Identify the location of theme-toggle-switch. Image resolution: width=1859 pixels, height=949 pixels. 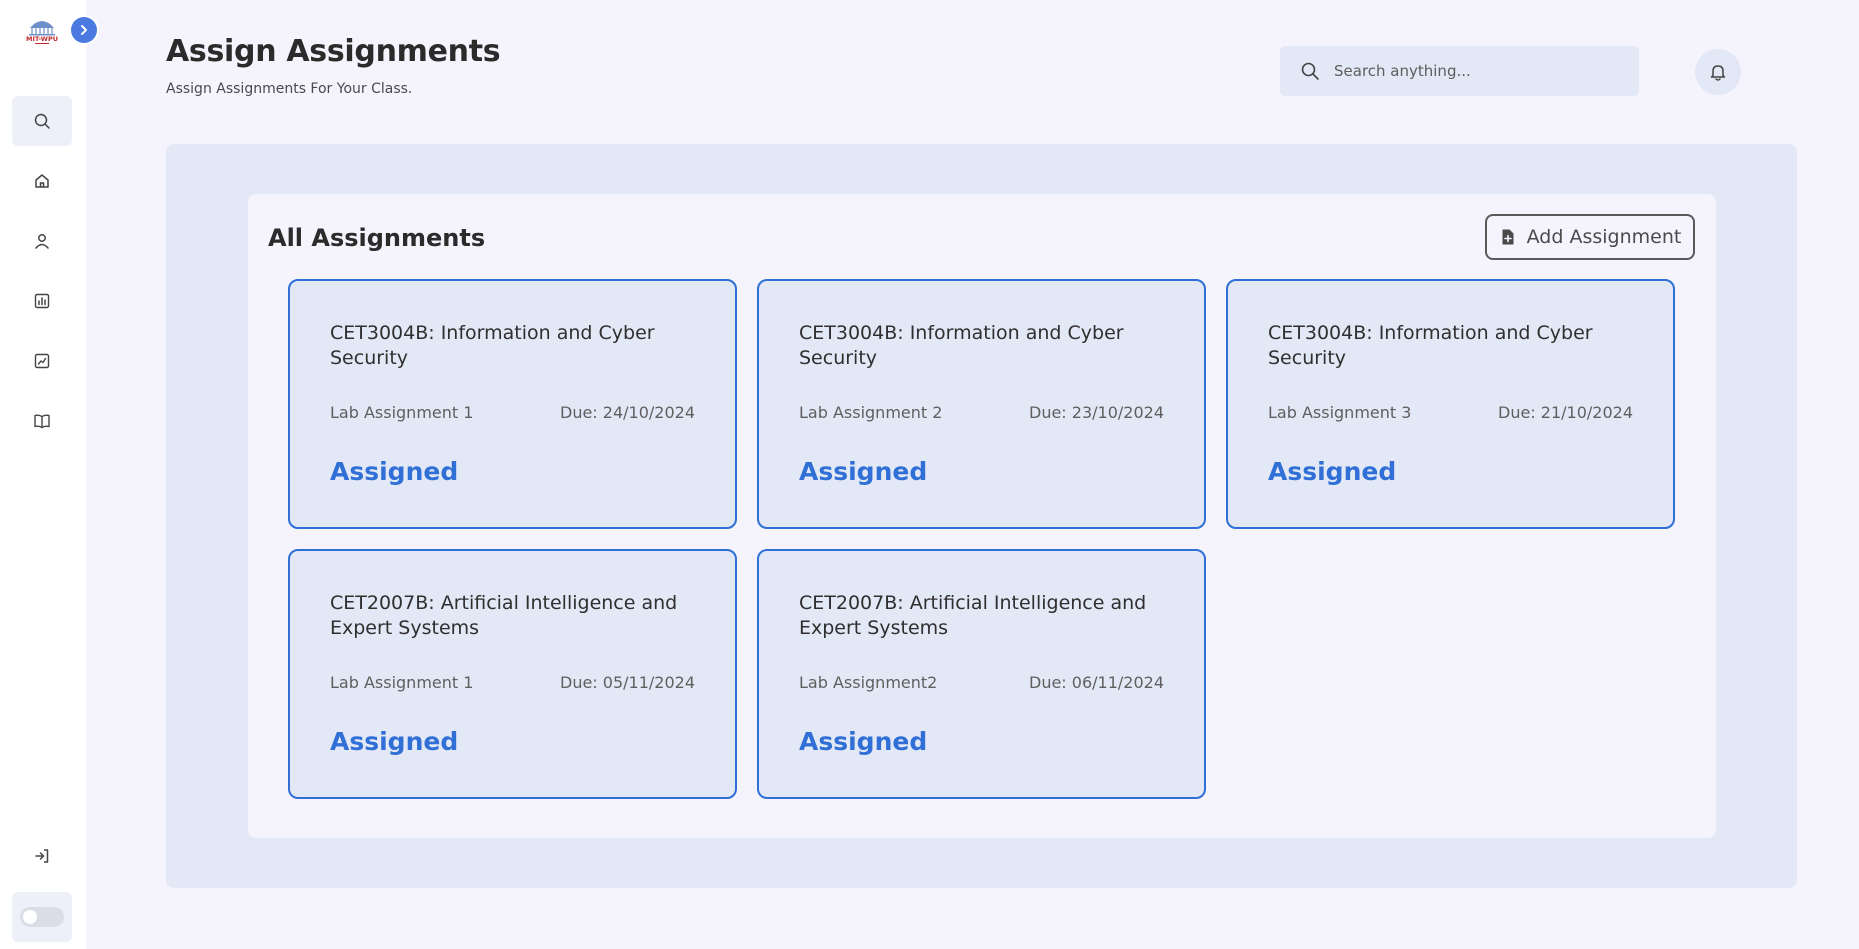
(42, 917).